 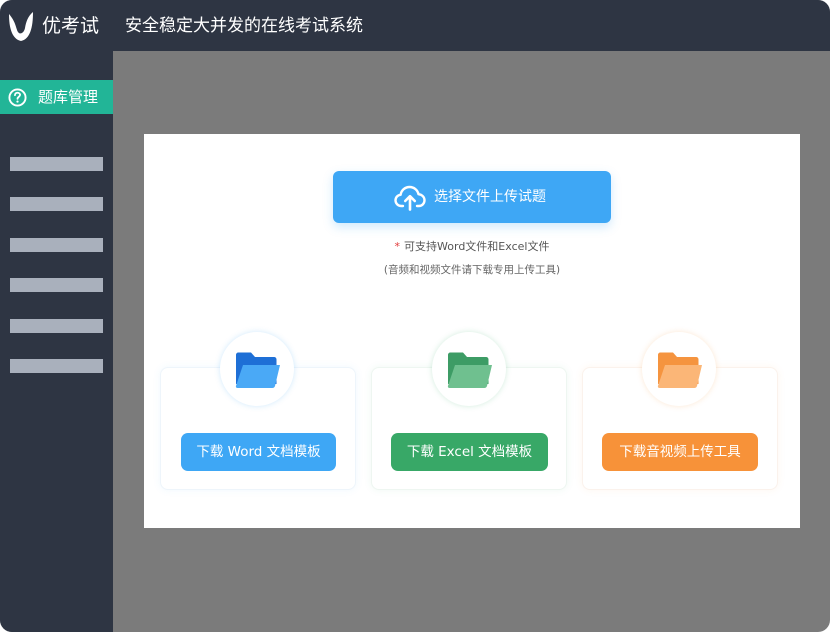 What do you see at coordinates (477, 246) in the screenshot?
I see `supported-formats-text: 可支持Word文件和Excel文件` at bounding box center [477, 246].